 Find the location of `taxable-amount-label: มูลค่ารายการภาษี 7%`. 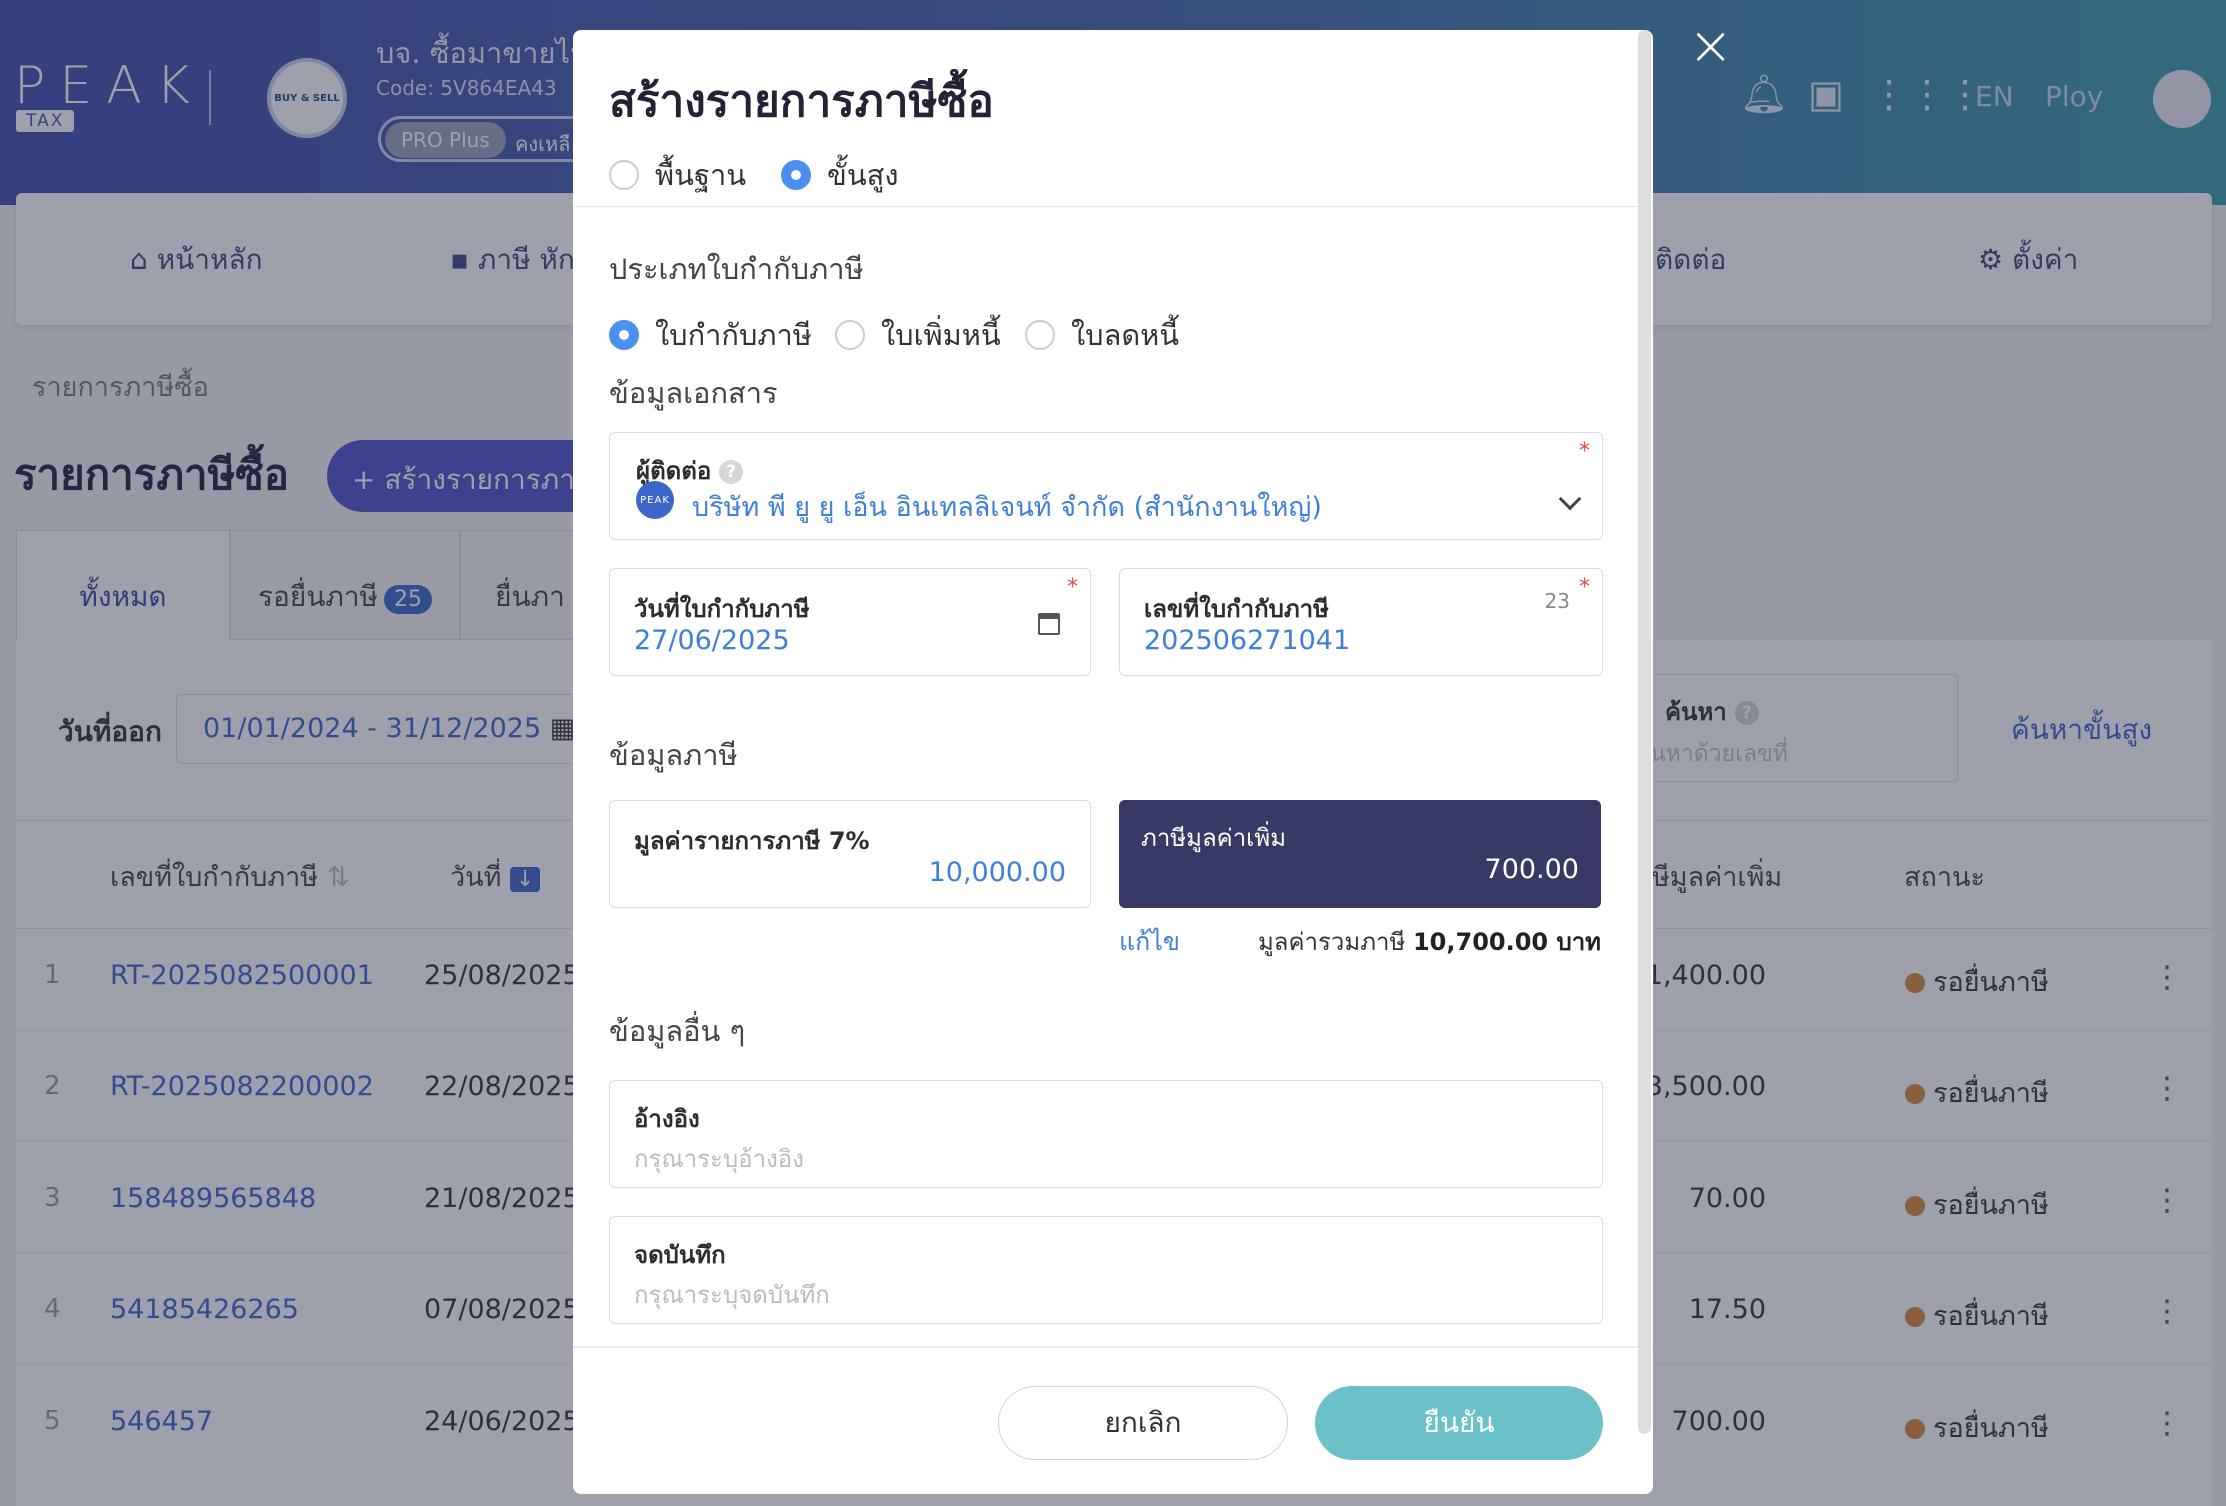

taxable-amount-label: มูลค่ารายการภาษี 7% is located at coordinates (752, 841).